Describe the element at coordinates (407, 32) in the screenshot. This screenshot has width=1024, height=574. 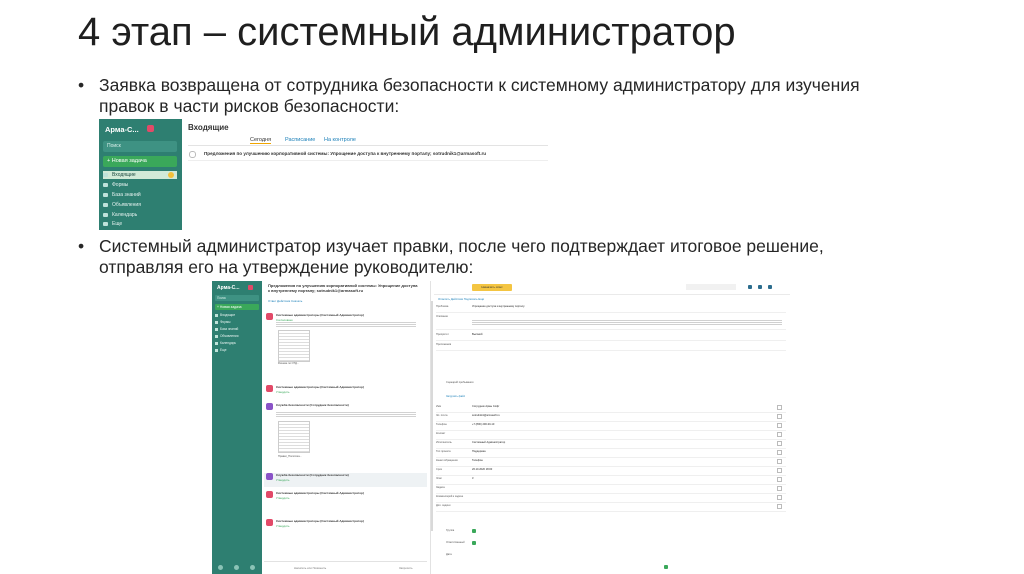
I see `slide-title: 4 этап – системный администратор` at that location.